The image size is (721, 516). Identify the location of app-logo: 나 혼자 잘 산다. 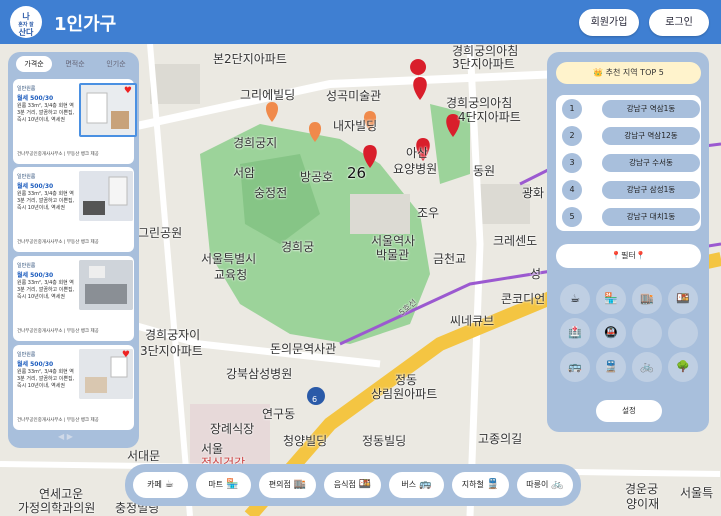
(26, 22).